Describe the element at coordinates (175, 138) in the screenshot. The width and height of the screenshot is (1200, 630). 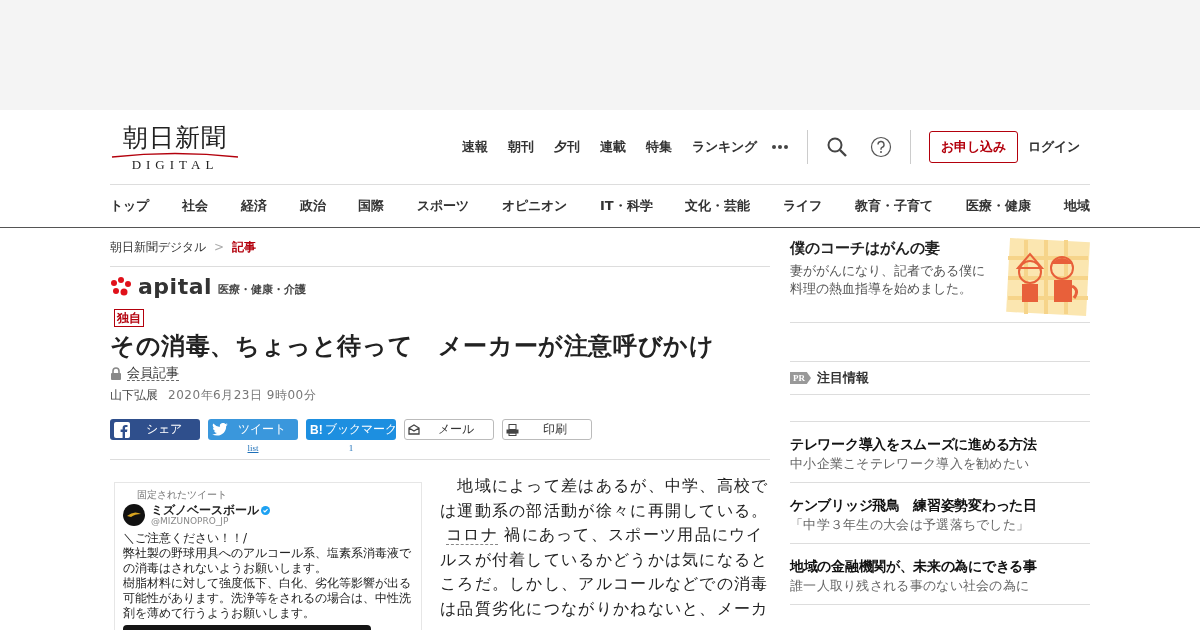
I see `logo-title: 朝日新聞` at that location.